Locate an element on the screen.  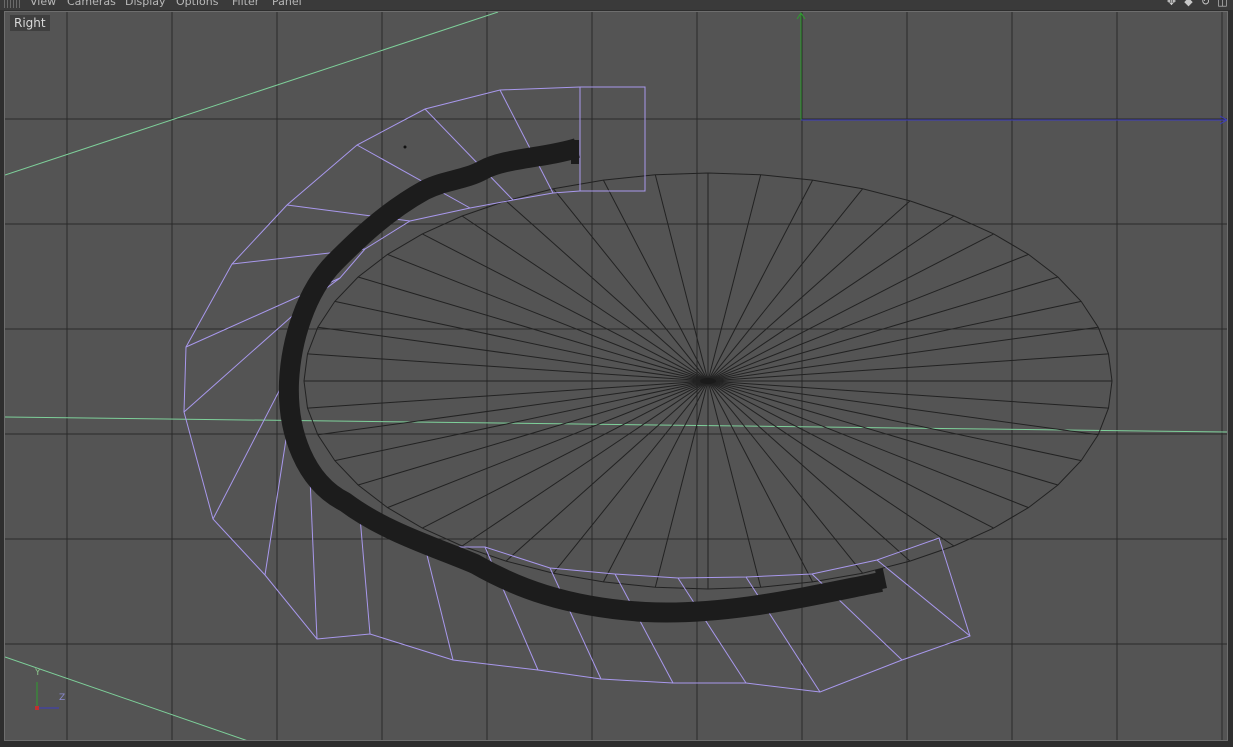
toggle-panel-icon: ◫ is located at coordinates (1222, 3).